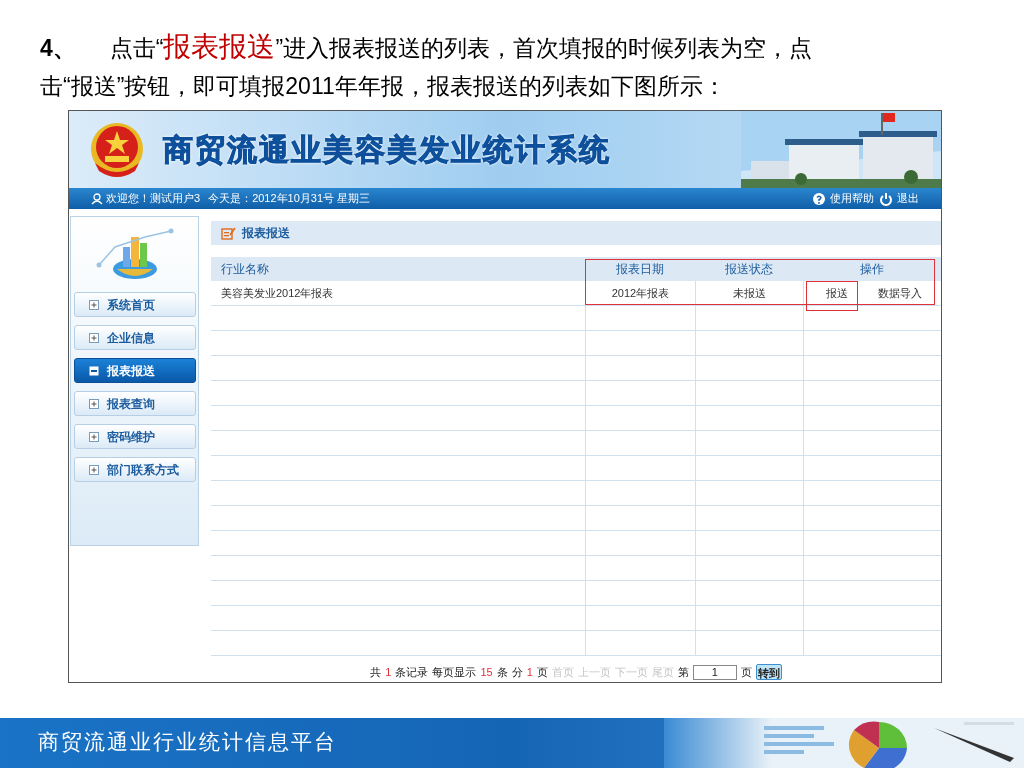  What do you see at coordinates (517, 672) in the screenshot?
I see `pager-text: 分` at bounding box center [517, 672].